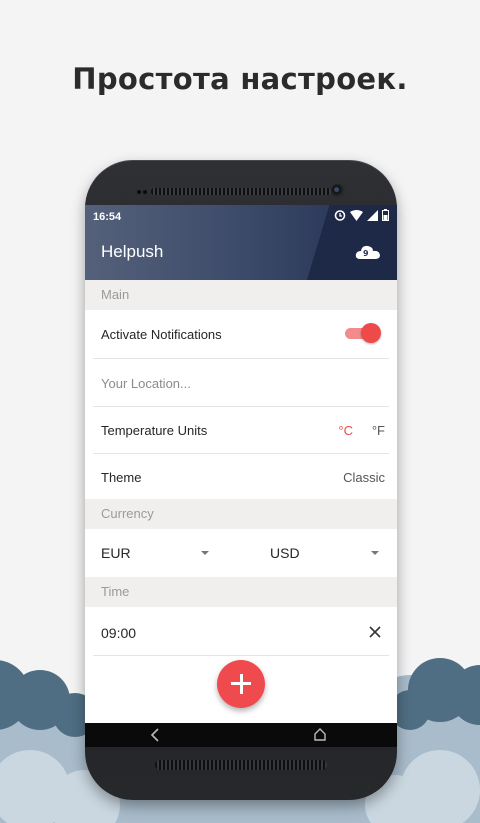 The height and width of the screenshot is (823, 480). I want to click on section-time: Time, so click(241, 592).